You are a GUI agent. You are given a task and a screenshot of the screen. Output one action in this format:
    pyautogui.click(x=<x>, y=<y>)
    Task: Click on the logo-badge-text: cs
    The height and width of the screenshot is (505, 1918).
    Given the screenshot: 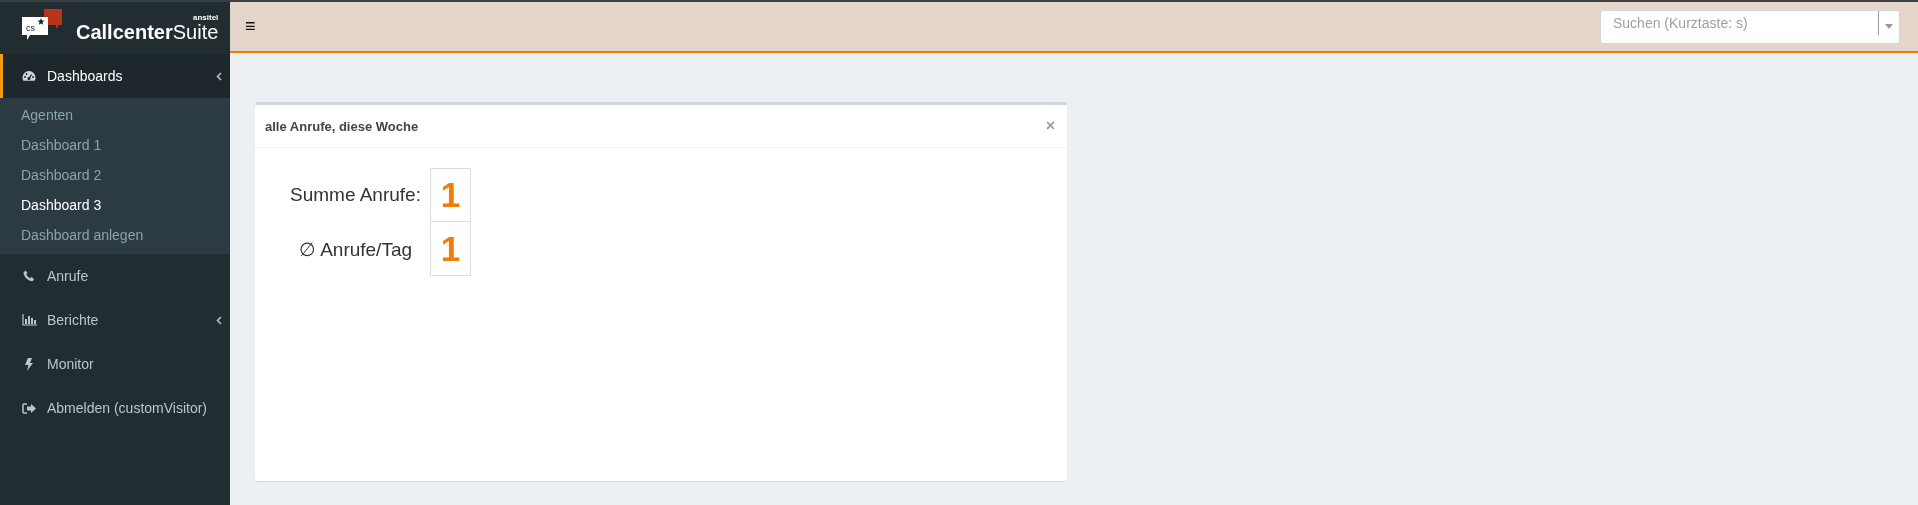 What is the action you would take?
    pyautogui.click(x=30, y=28)
    